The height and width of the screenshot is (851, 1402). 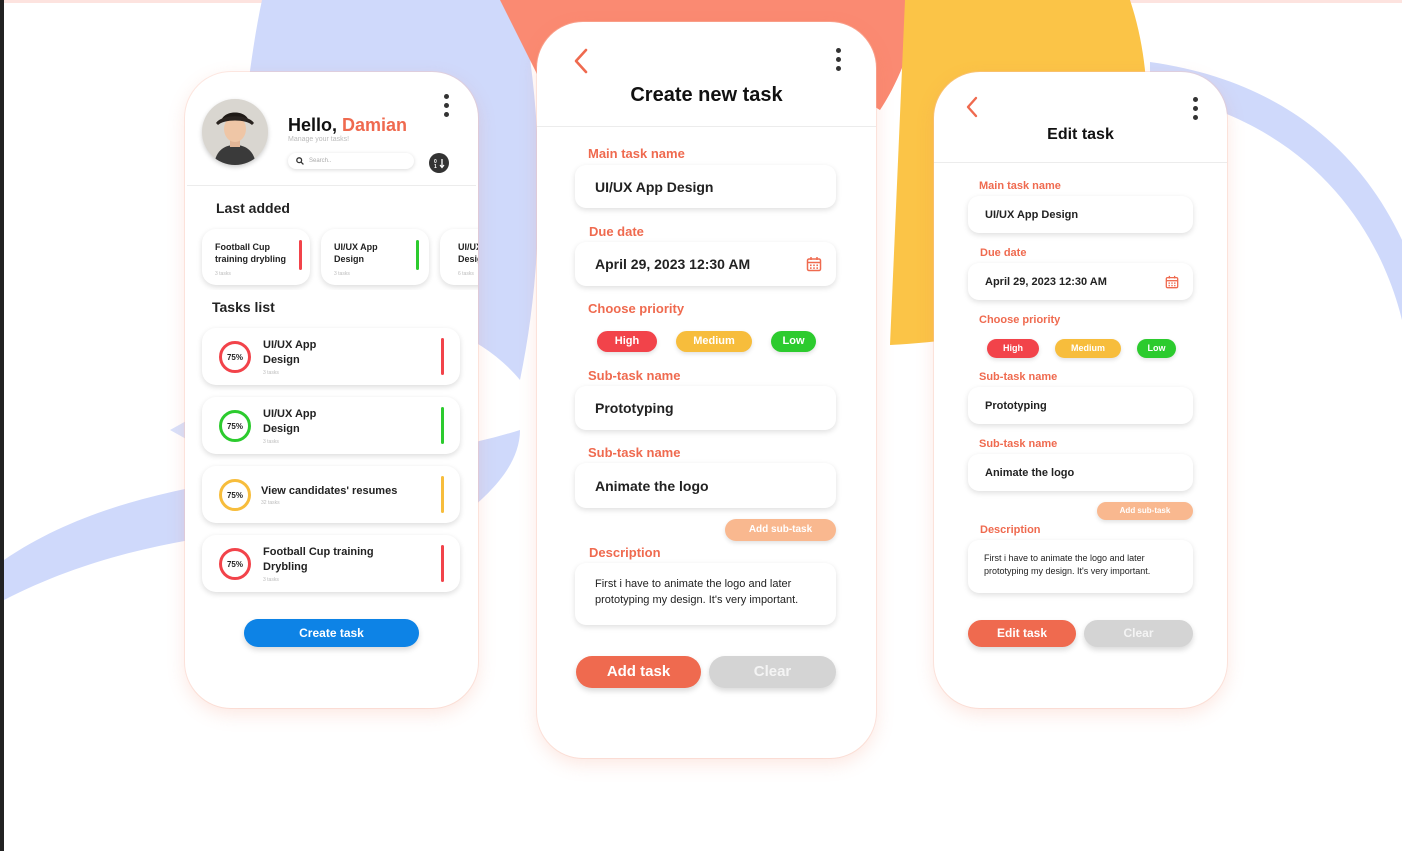 What do you see at coordinates (375, 125) in the screenshot?
I see `user-name: Damian` at bounding box center [375, 125].